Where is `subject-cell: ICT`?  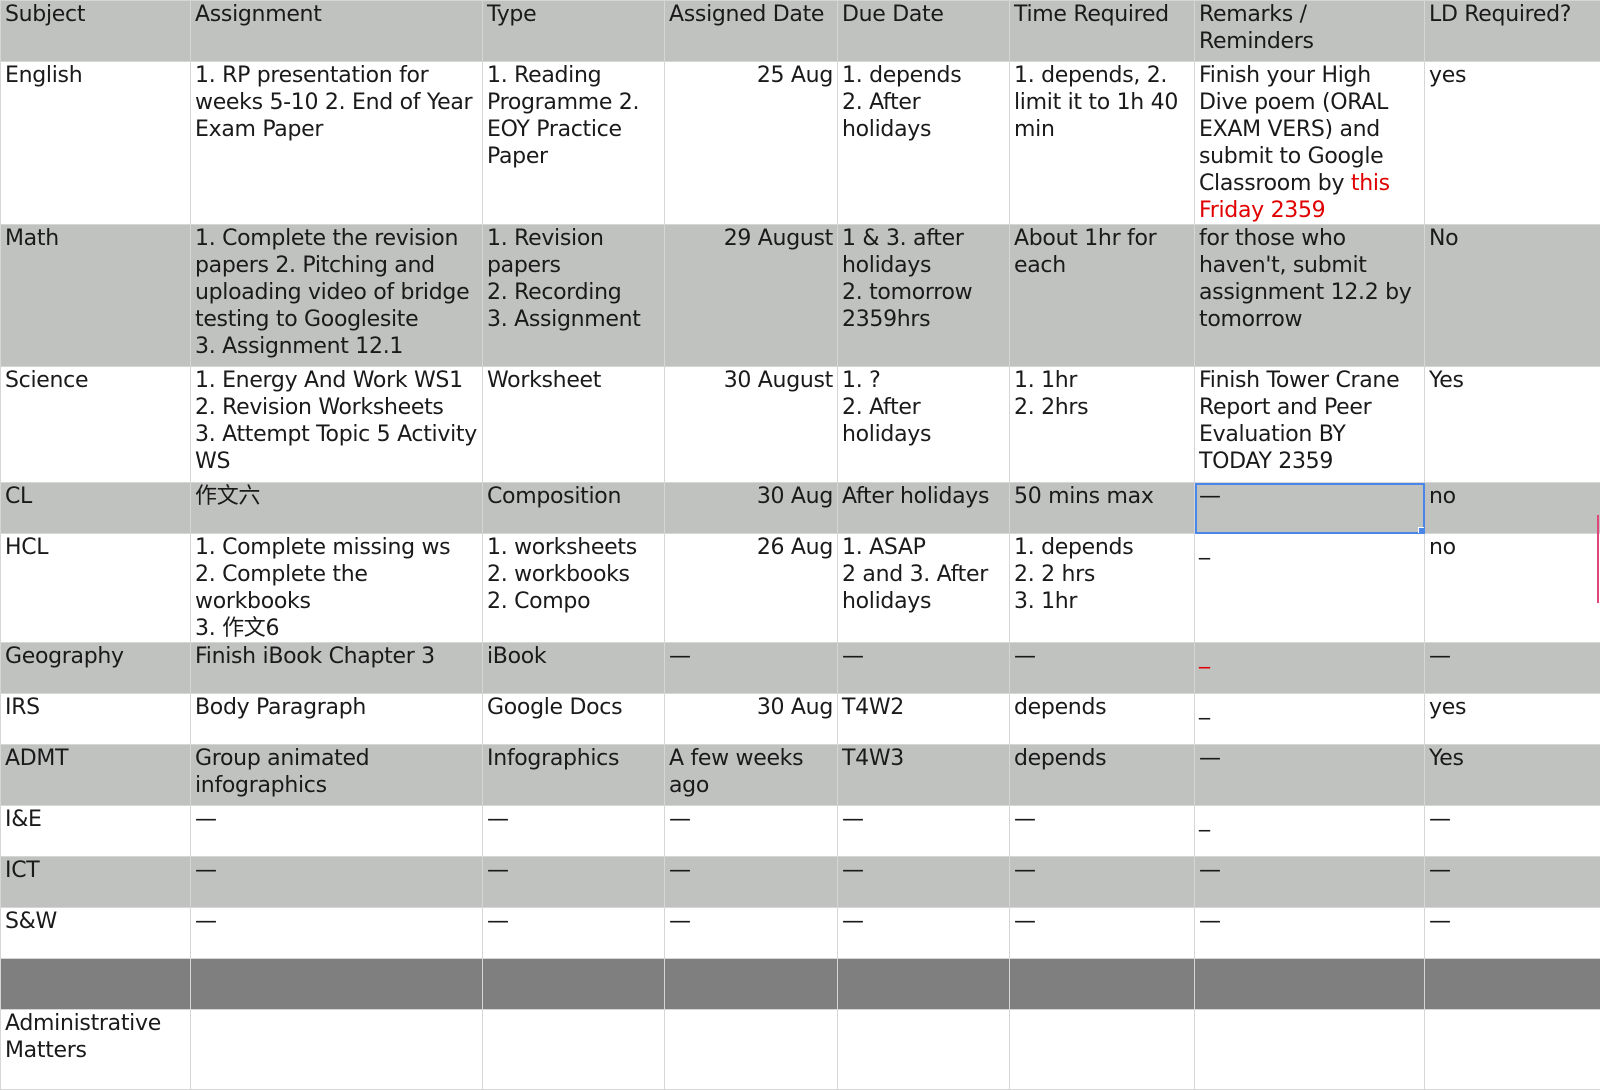
subject-cell: ICT is located at coordinates (96, 882).